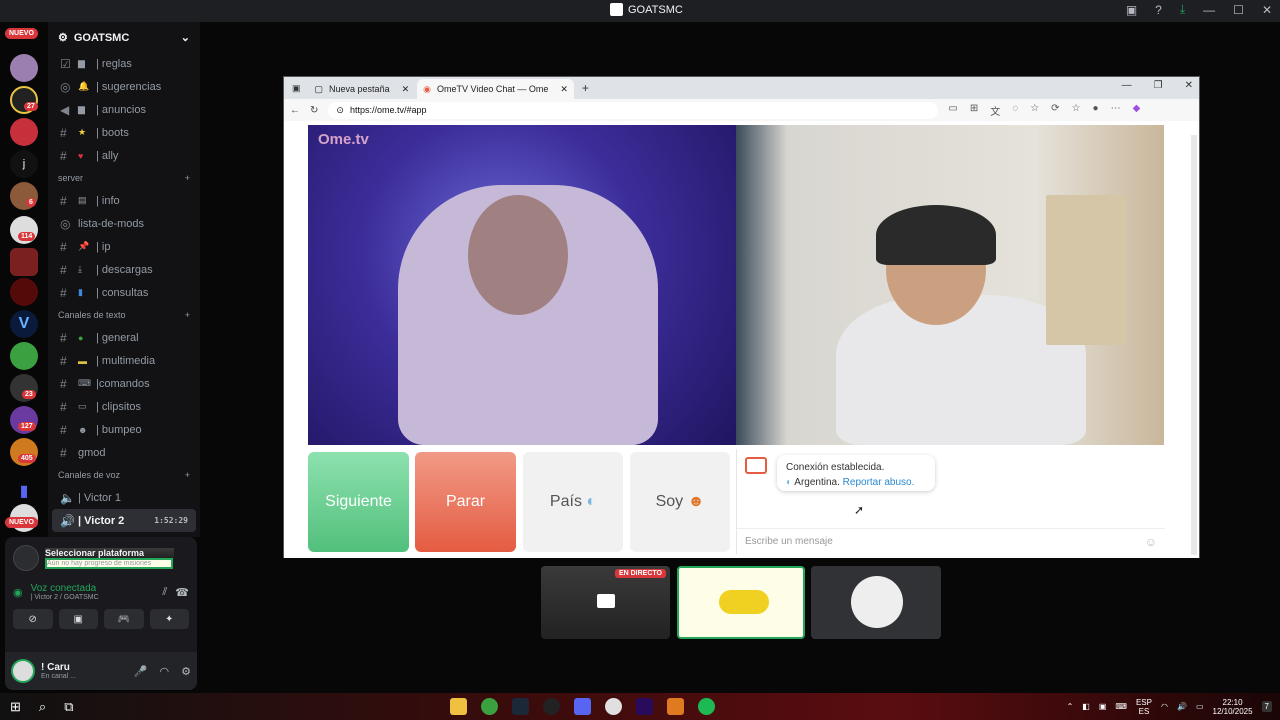 The width and height of the screenshot is (1280, 720). What do you see at coordinates (124, 109) in the screenshot?
I see `channel-item: ◀ ▆ | anuncios` at bounding box center [124, 109].